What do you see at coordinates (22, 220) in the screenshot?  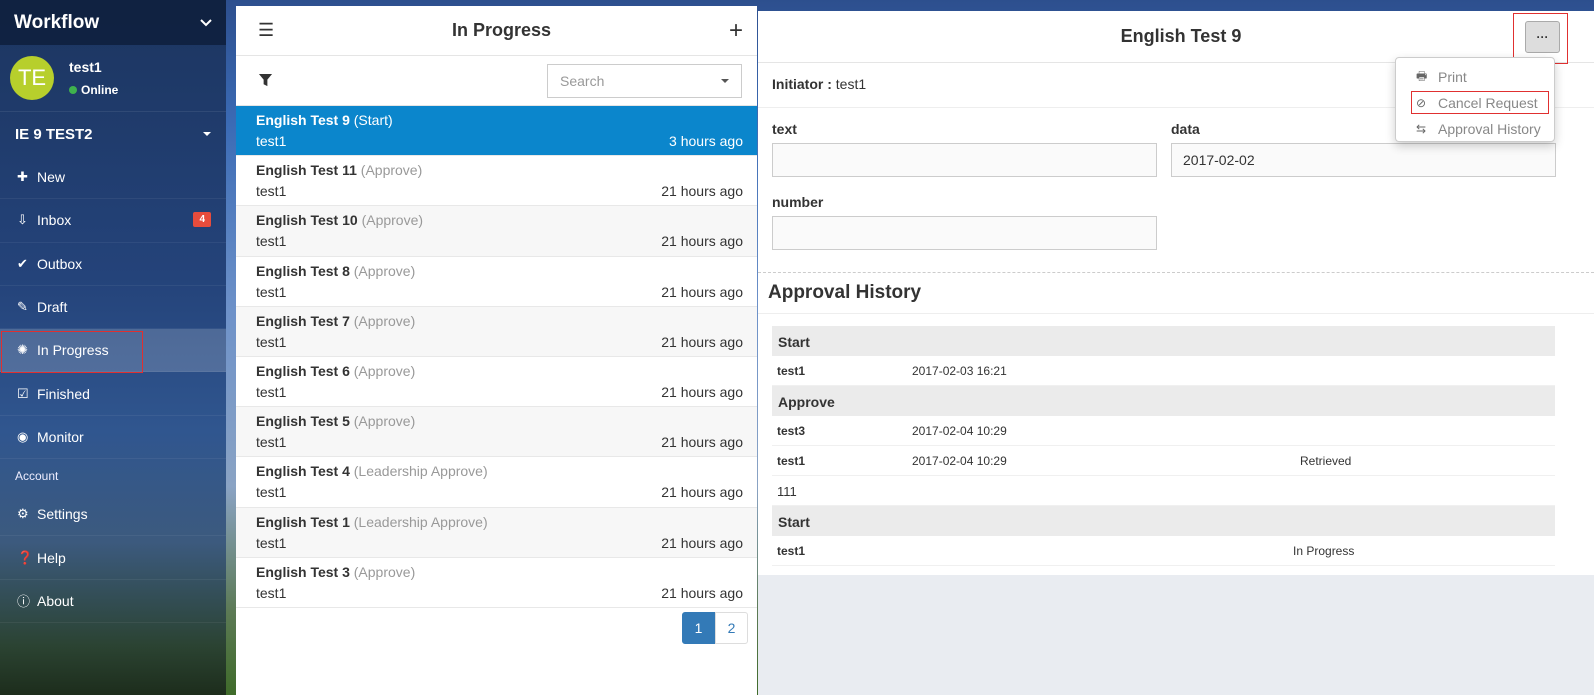 I see `inbox-icon: ⇩` at bounding box center [22, 220].